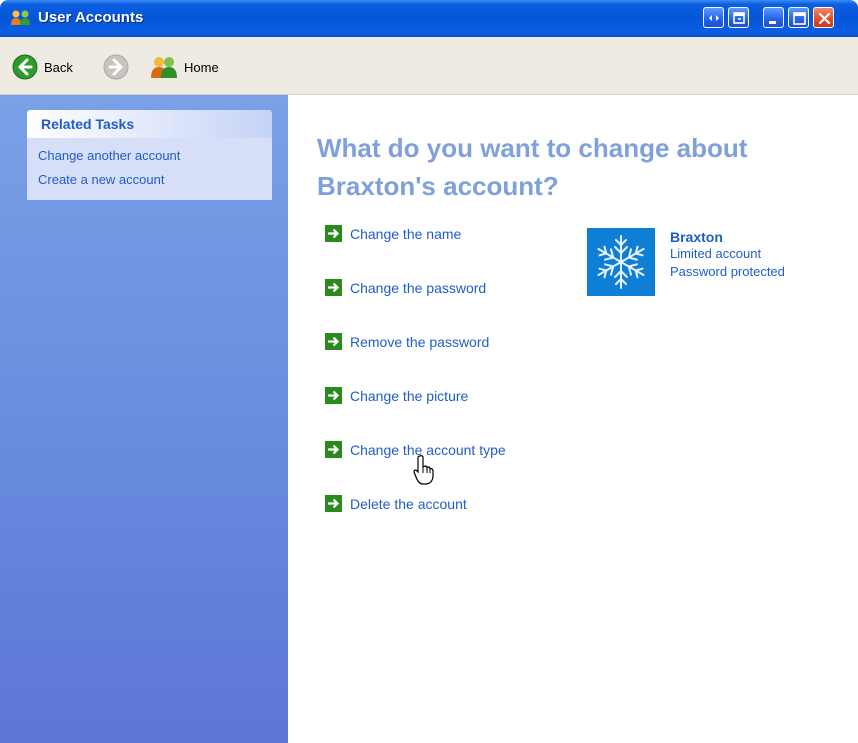  I want to click on action-label: Change the password, so click(418, 287).